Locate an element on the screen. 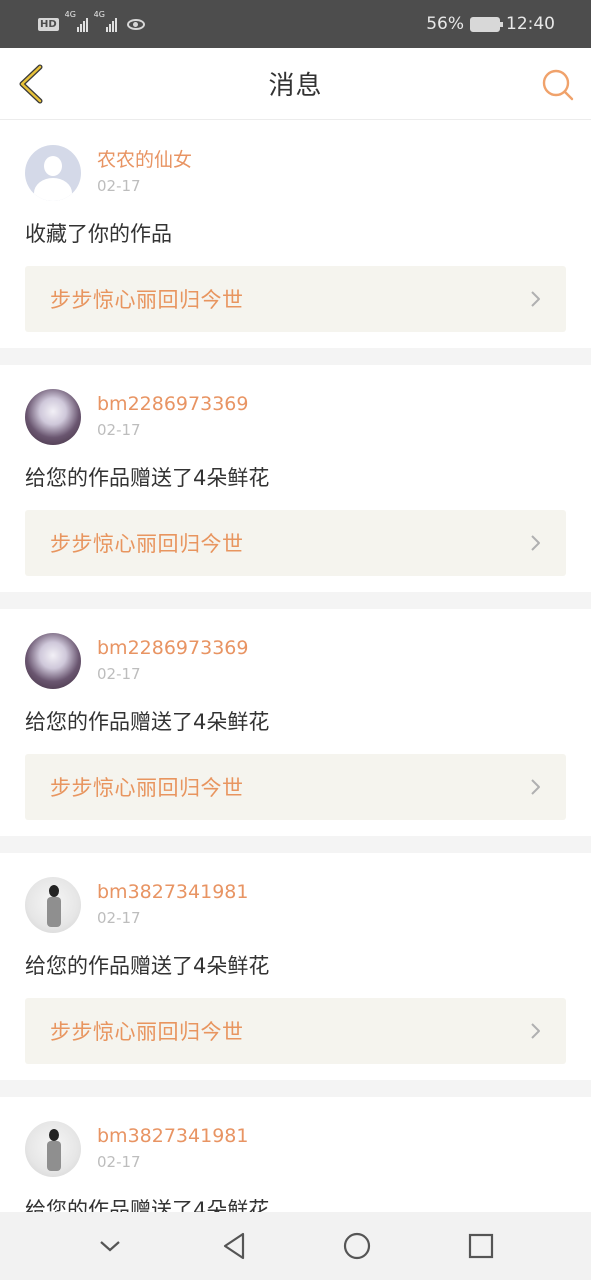 The width and height of the screenshot is (591, 1280). triangle-back-icon is located at coordinates (233, 1246).